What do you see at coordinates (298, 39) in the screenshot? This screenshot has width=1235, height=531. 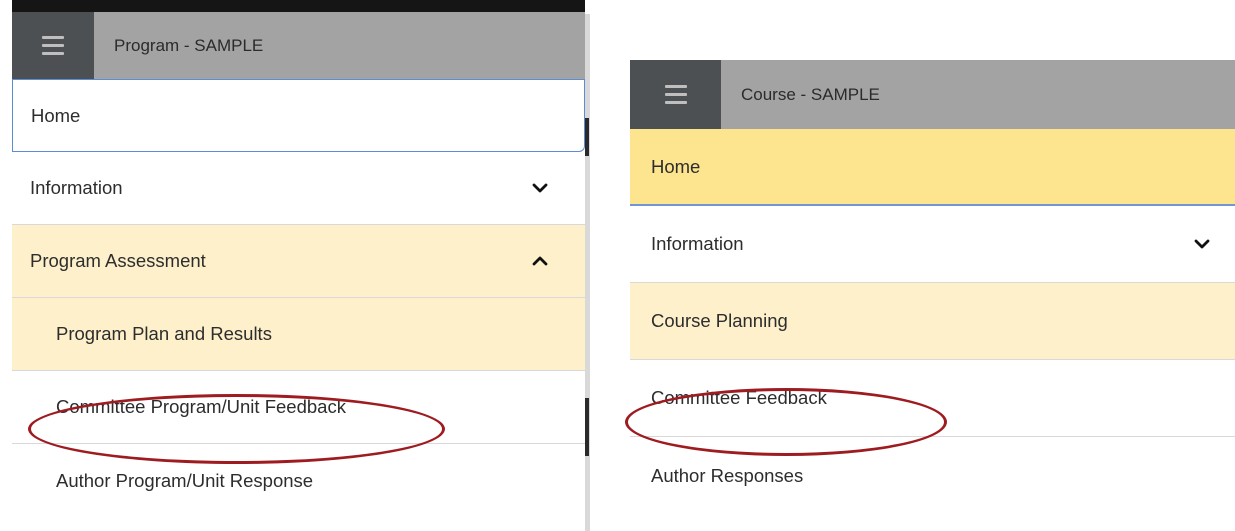 I see `program-header-bar: Program - SAMPLE` at bounding box center [298, 39].